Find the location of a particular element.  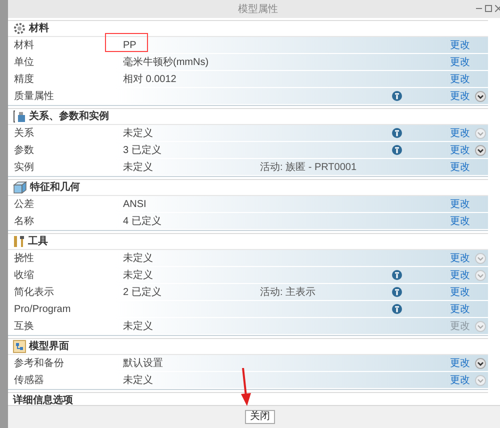

row-value: 2 已定义 is located at coordinates (142, 293).